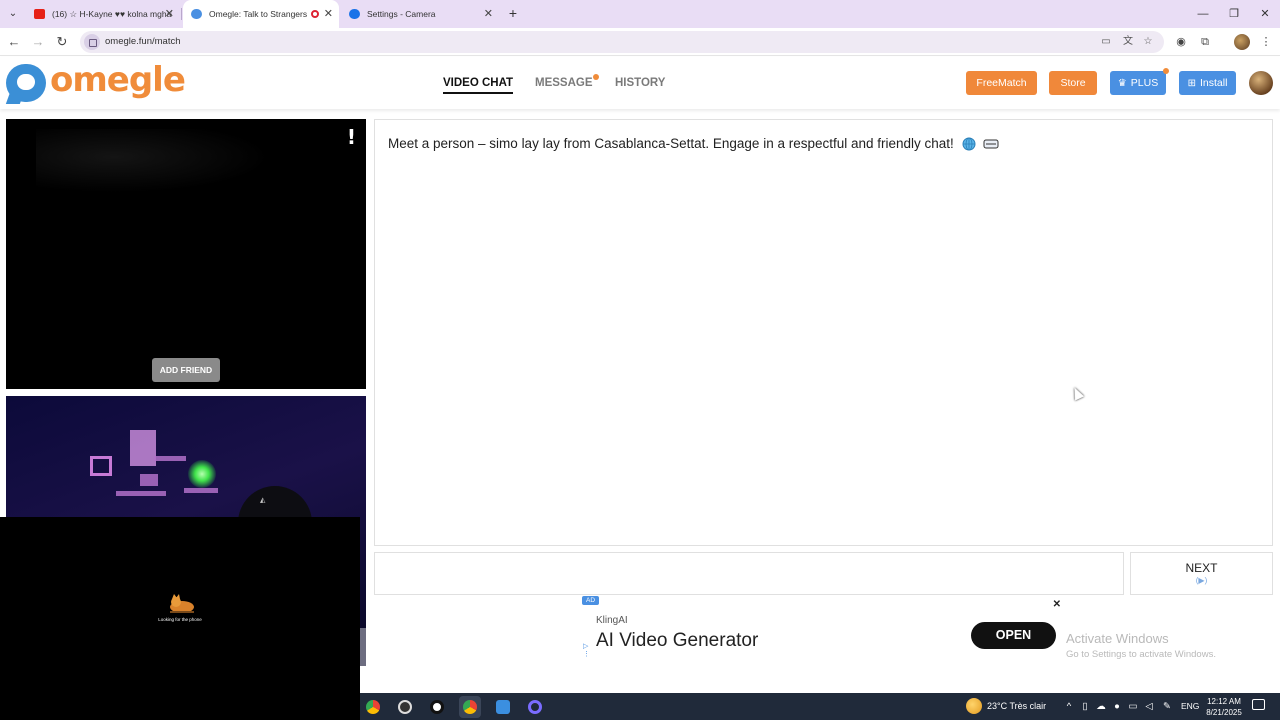  Describe the element at coordinates (1069, 706) in the screenshot. I see `tray-chevron-icon: ^` at that location.